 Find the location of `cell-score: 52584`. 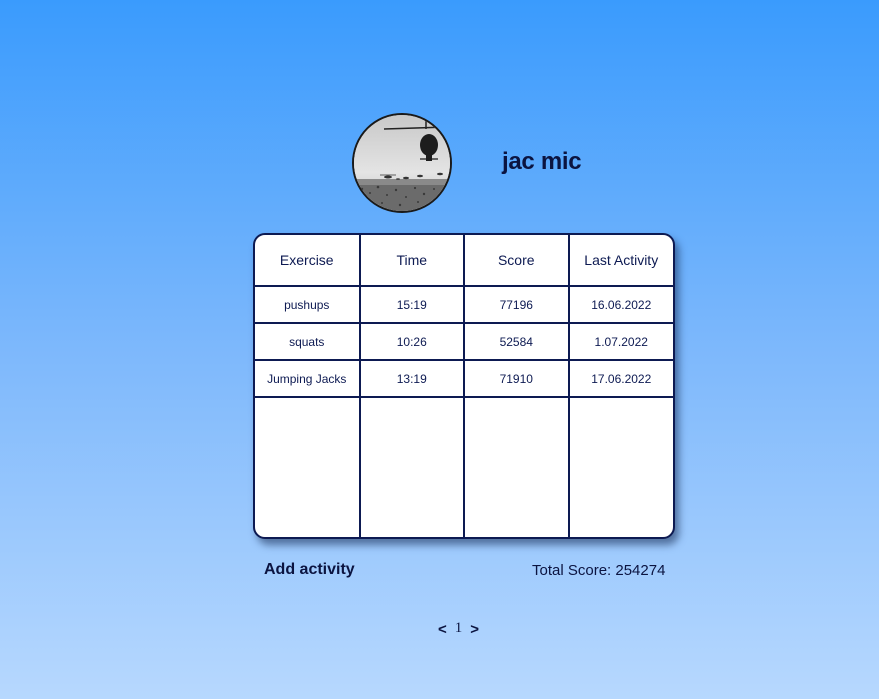

cell-score: 52584 is located at coordinates (516, 341).